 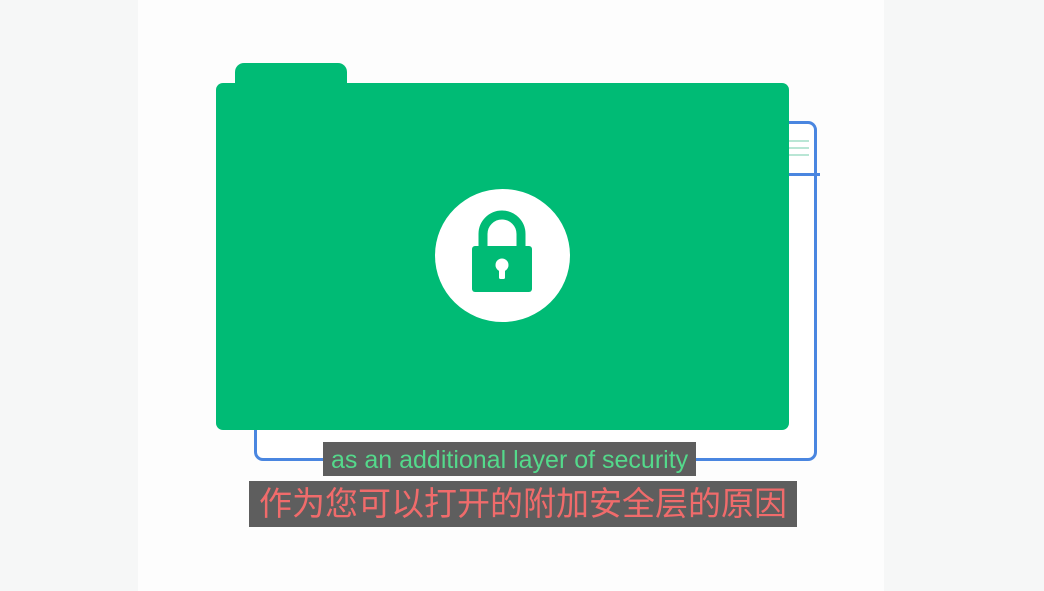 I want to click on menu-lines-icon, so click(x=799, y=150).